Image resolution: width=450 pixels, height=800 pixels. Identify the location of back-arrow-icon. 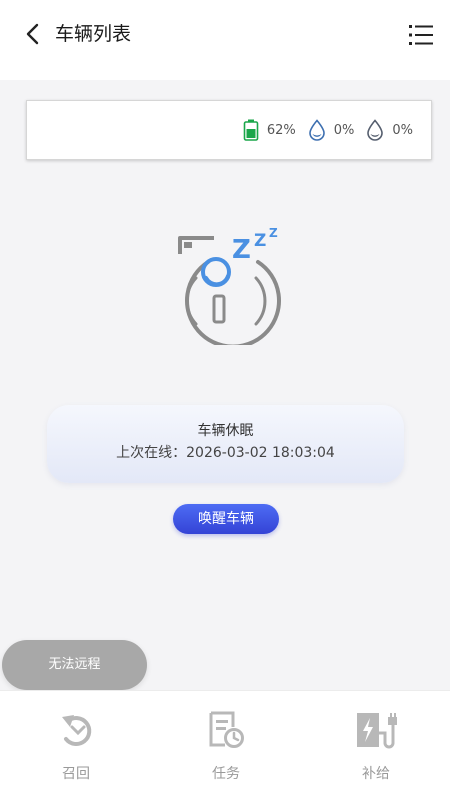
(33, 34).